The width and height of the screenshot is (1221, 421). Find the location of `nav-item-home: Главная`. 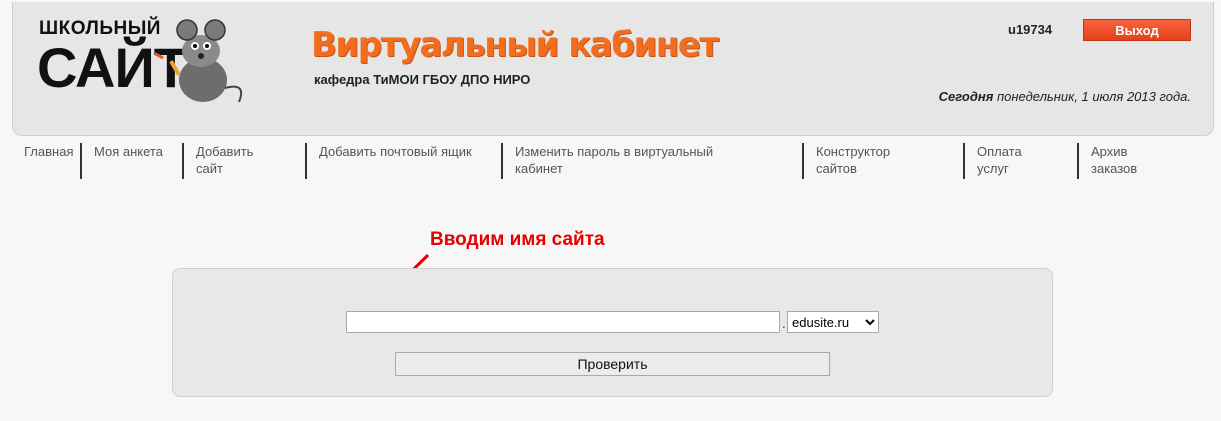

nav-item-home: Главная is located at coordinates (53, 151).